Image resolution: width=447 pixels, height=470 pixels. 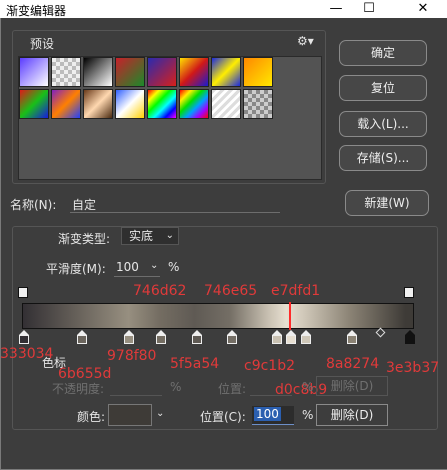 What do you see at coordinates (42, 44) in the screenshot?
I see `presets-label: 预设` at bounding box center [42, 44].